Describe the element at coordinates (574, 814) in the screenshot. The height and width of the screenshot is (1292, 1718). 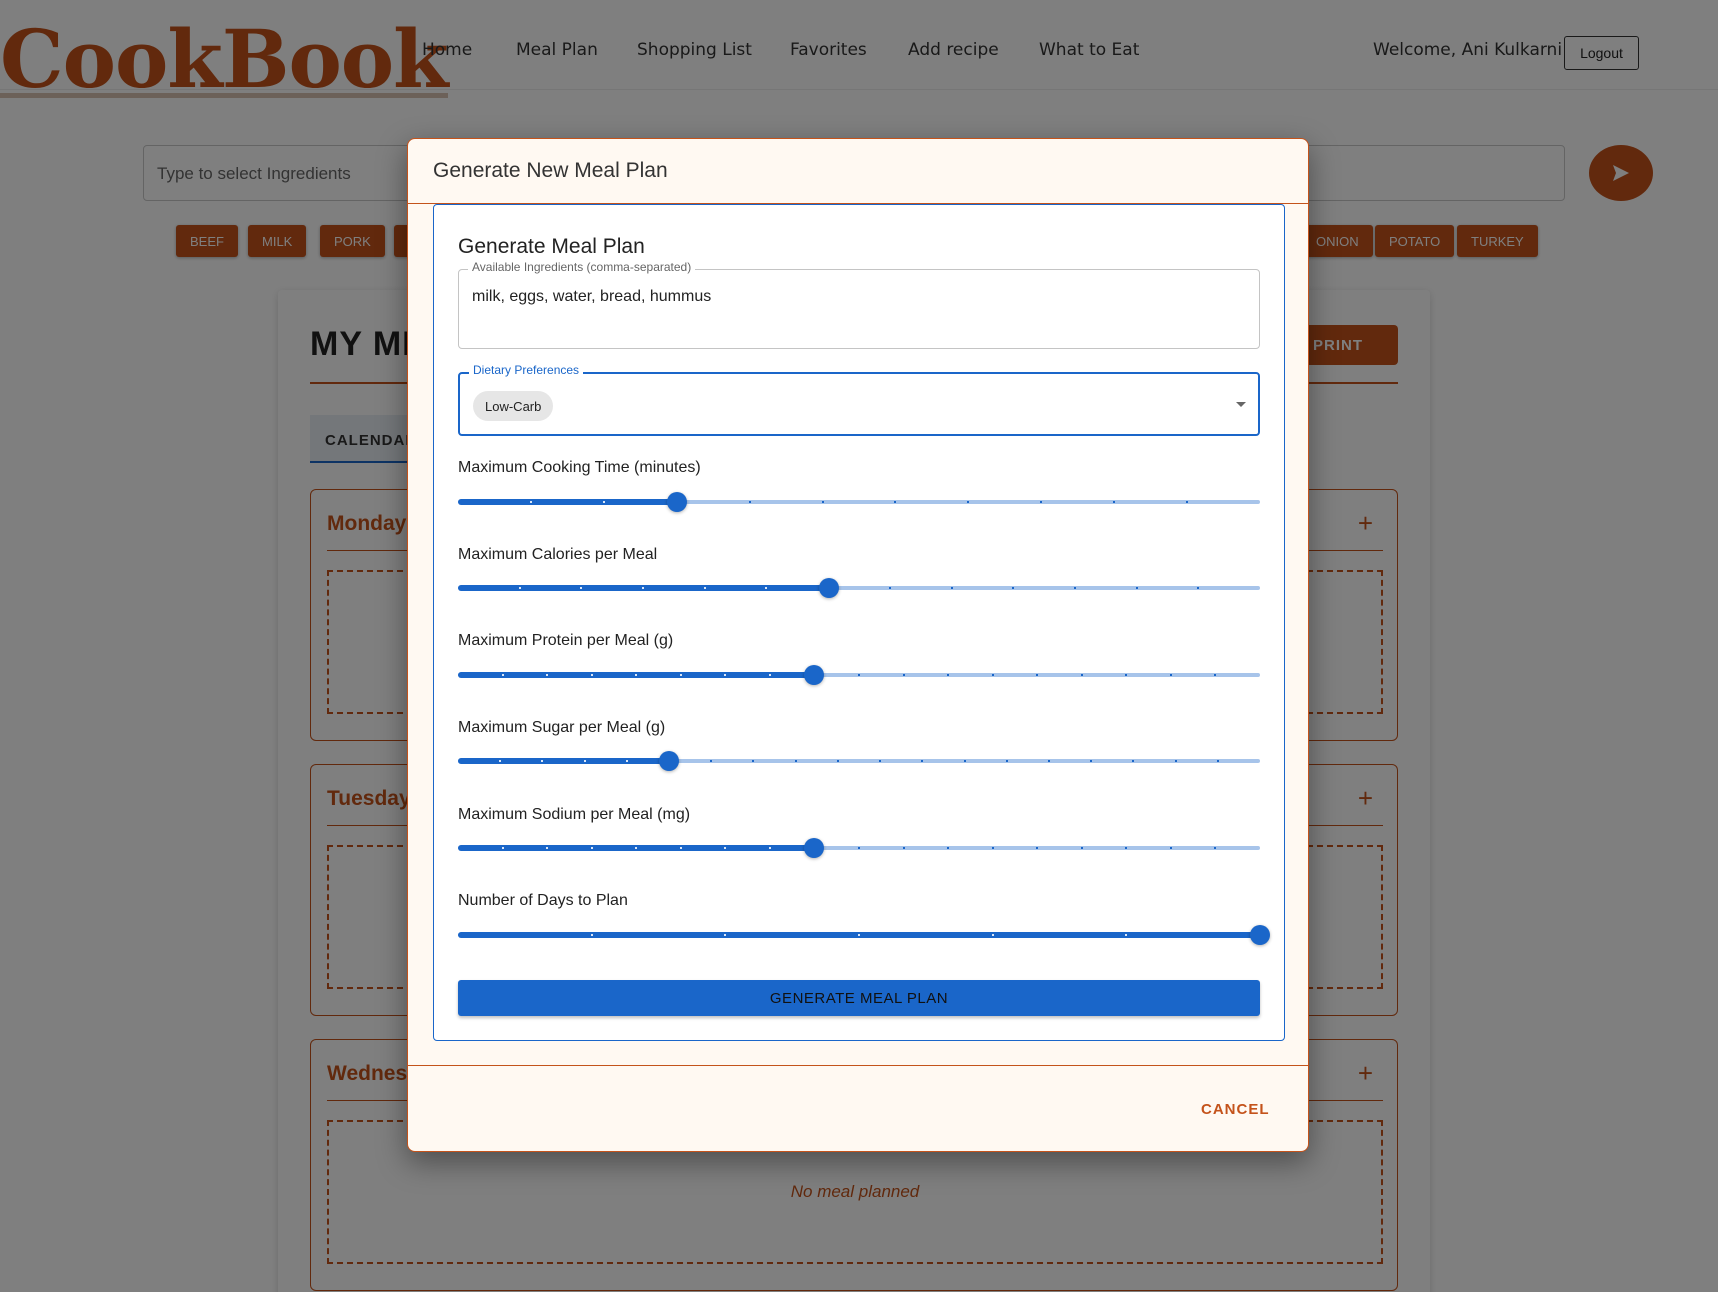
I see `slider-label: Maximum Sodium per Meal (mg)` at that location.